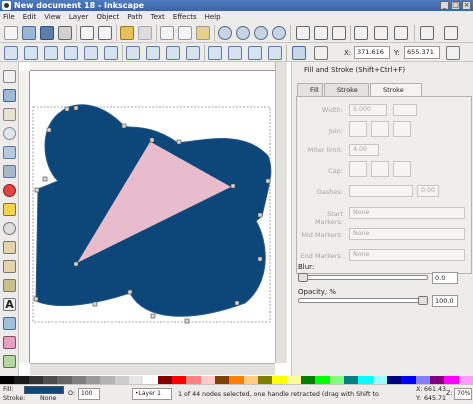 This screenshot has width=473, height=404. What do you see at coordinates (358, 129) in the screenshot?
I see `miter-join-button` at bounding box center [358, 129].